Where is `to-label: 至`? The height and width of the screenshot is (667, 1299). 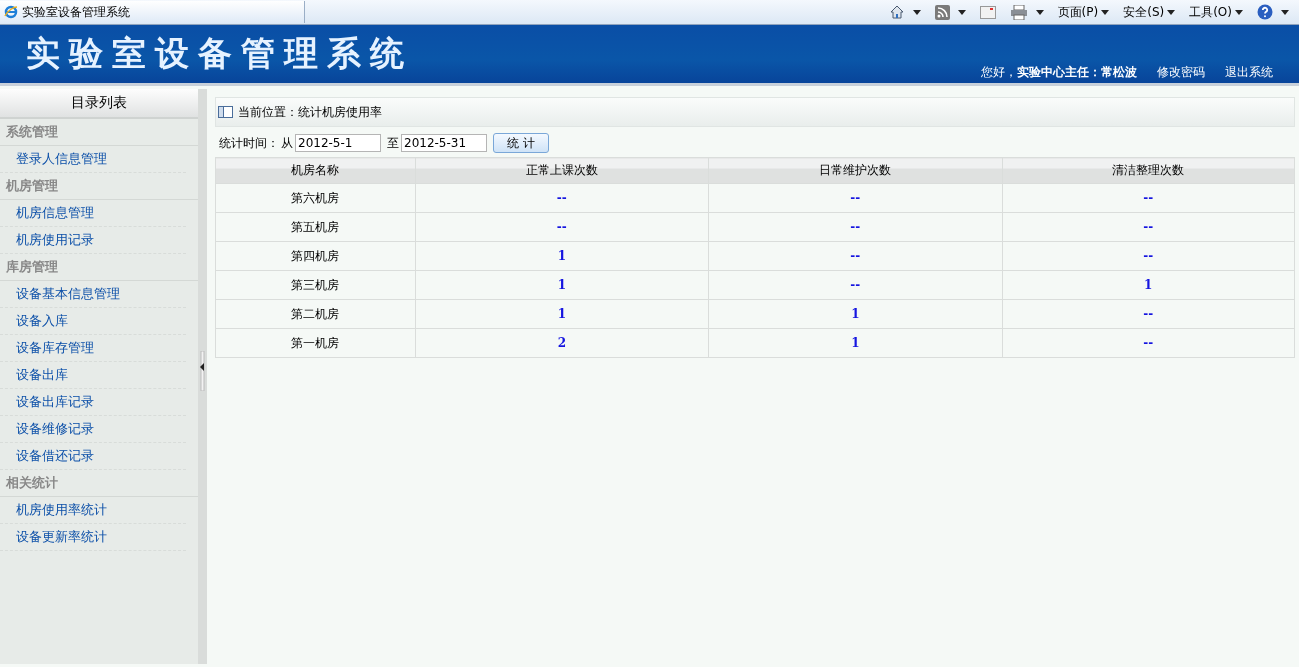
to-label: 至 is located at coordinates (393, 143).